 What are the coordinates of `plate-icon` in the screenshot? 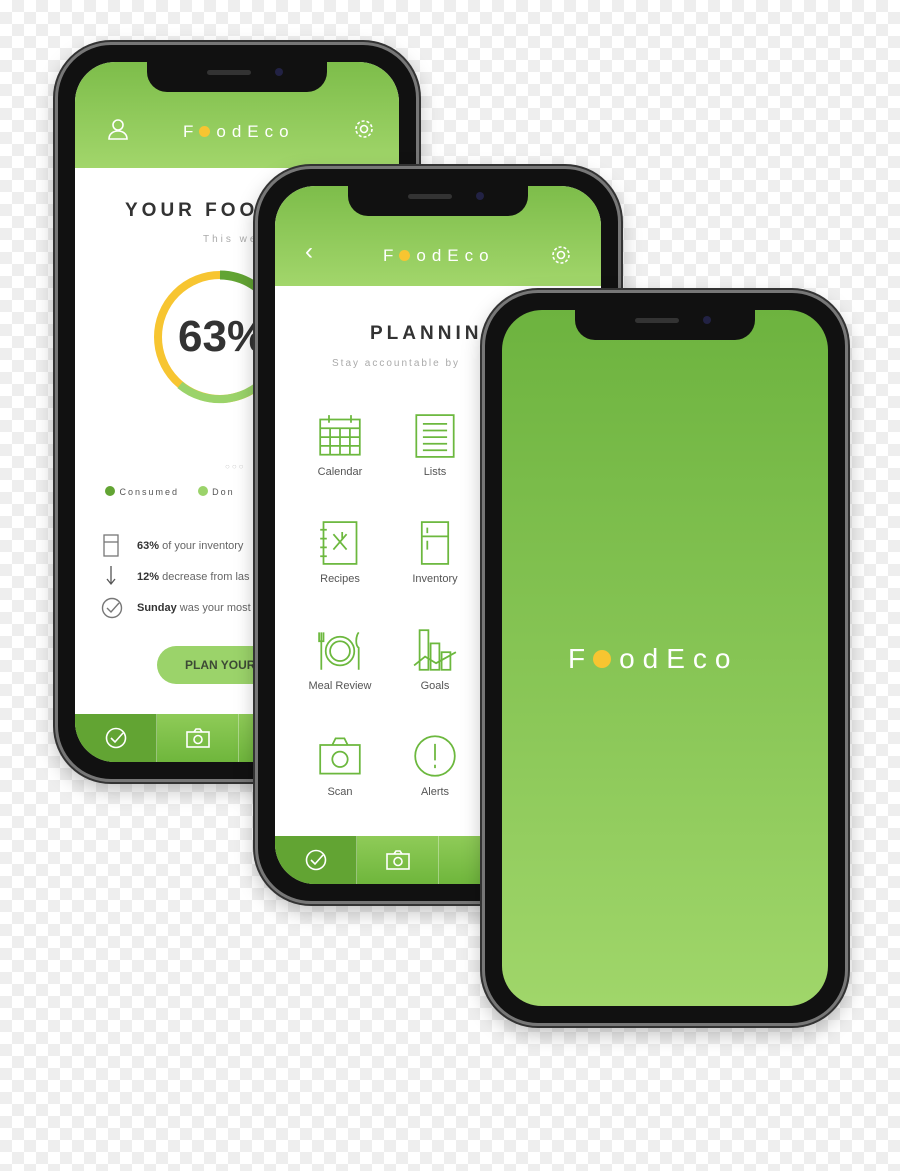 It's located at (339, 650).